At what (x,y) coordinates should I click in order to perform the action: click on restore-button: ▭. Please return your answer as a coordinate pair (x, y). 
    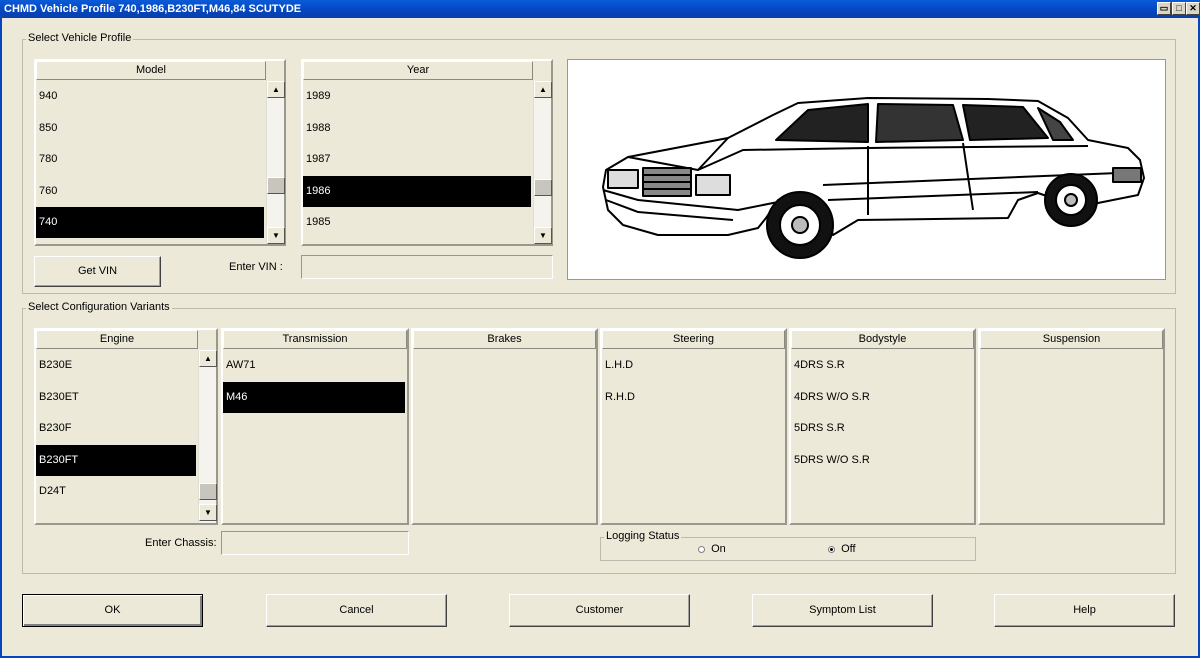
    Looking at the image, I should click on (1164, 8).